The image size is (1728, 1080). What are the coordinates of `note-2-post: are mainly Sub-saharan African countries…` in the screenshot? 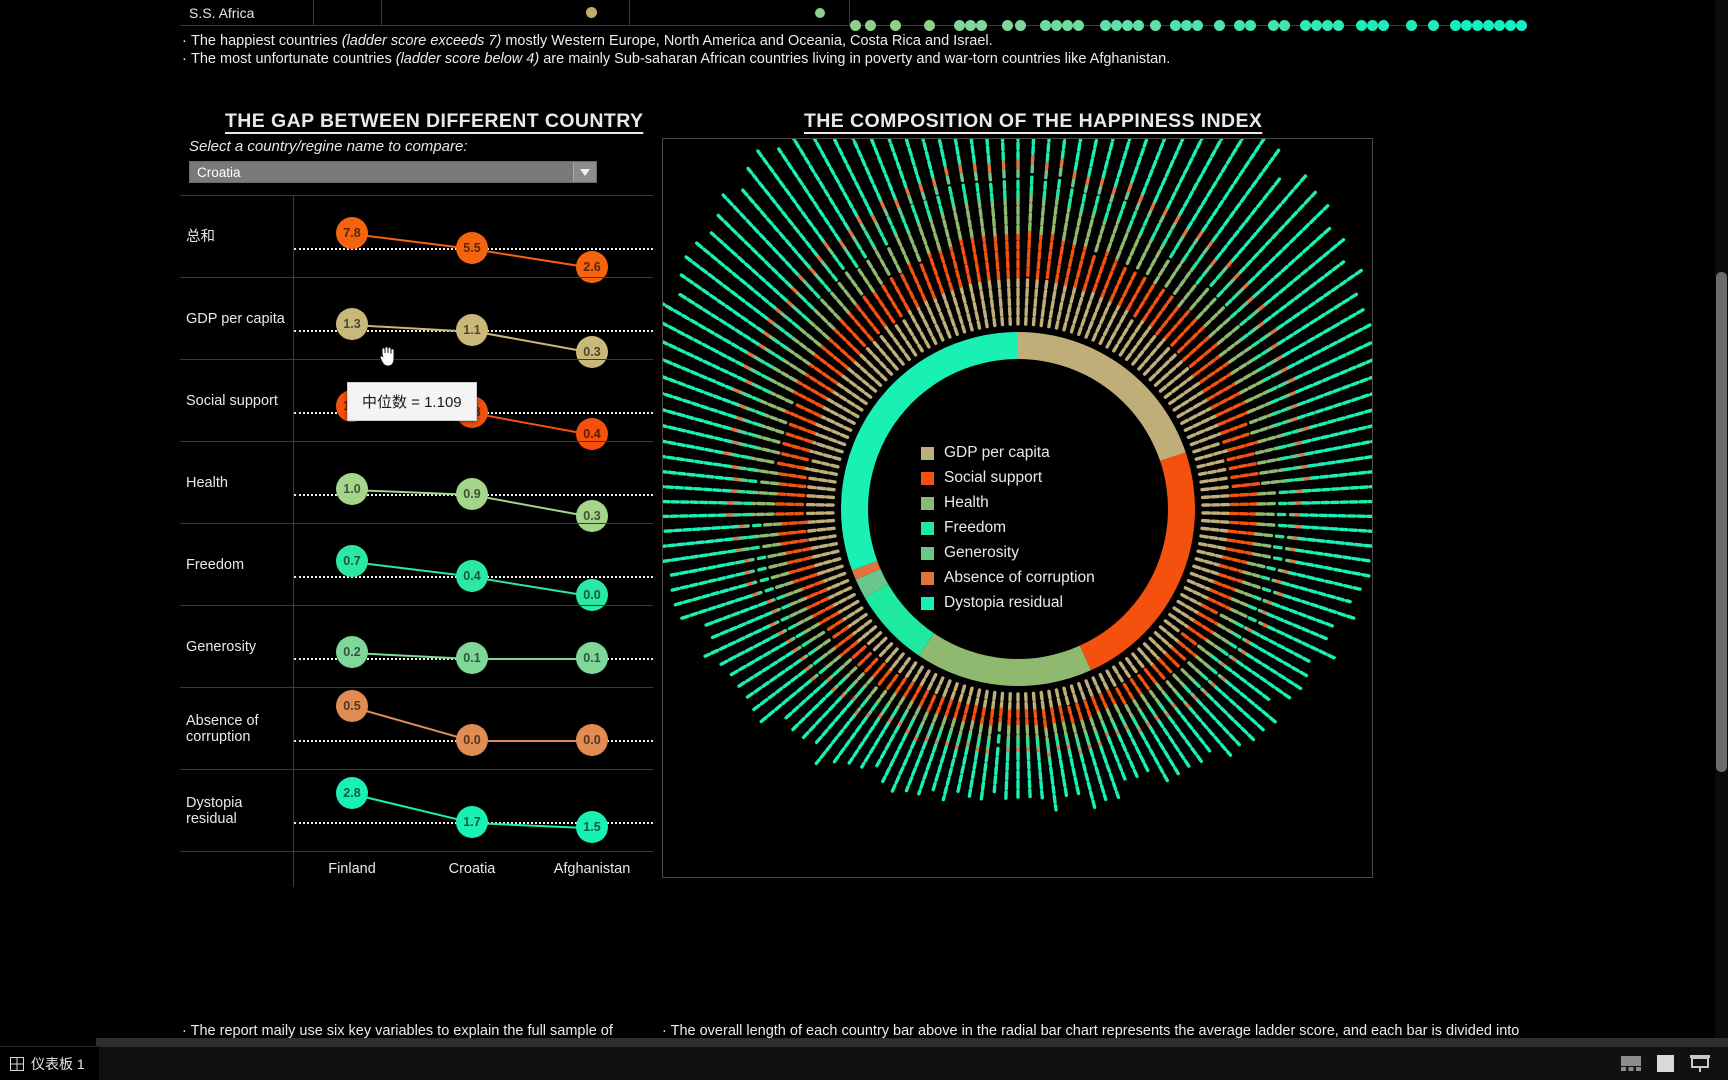 It's located at (855, 59).